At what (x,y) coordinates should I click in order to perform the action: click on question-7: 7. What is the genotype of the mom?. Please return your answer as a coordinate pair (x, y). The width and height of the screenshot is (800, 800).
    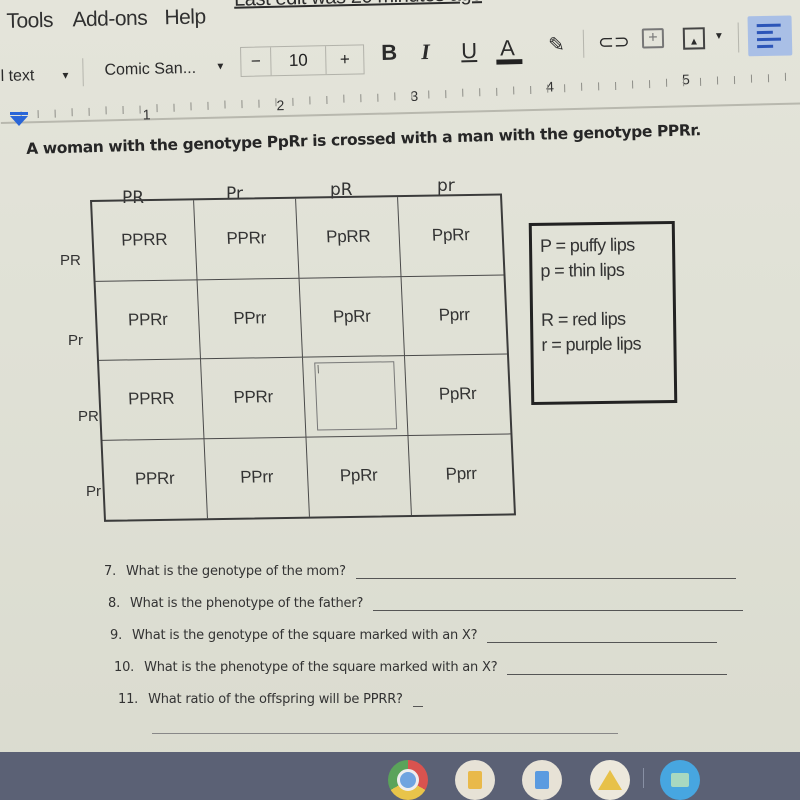
    Looking at the image, I should click on (420, 571).